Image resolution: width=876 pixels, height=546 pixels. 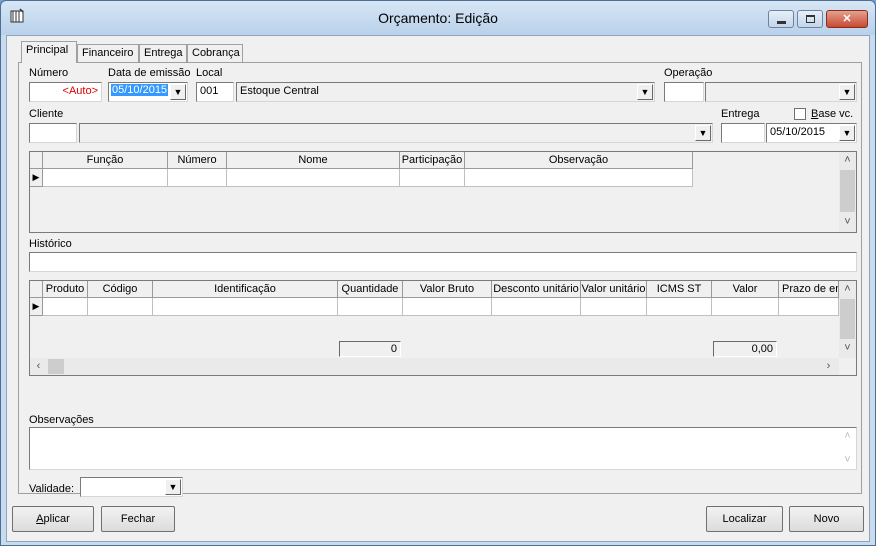 I want to click on column-header-desconto-unitario: Desconto unitário, so click(x=536, y=289).